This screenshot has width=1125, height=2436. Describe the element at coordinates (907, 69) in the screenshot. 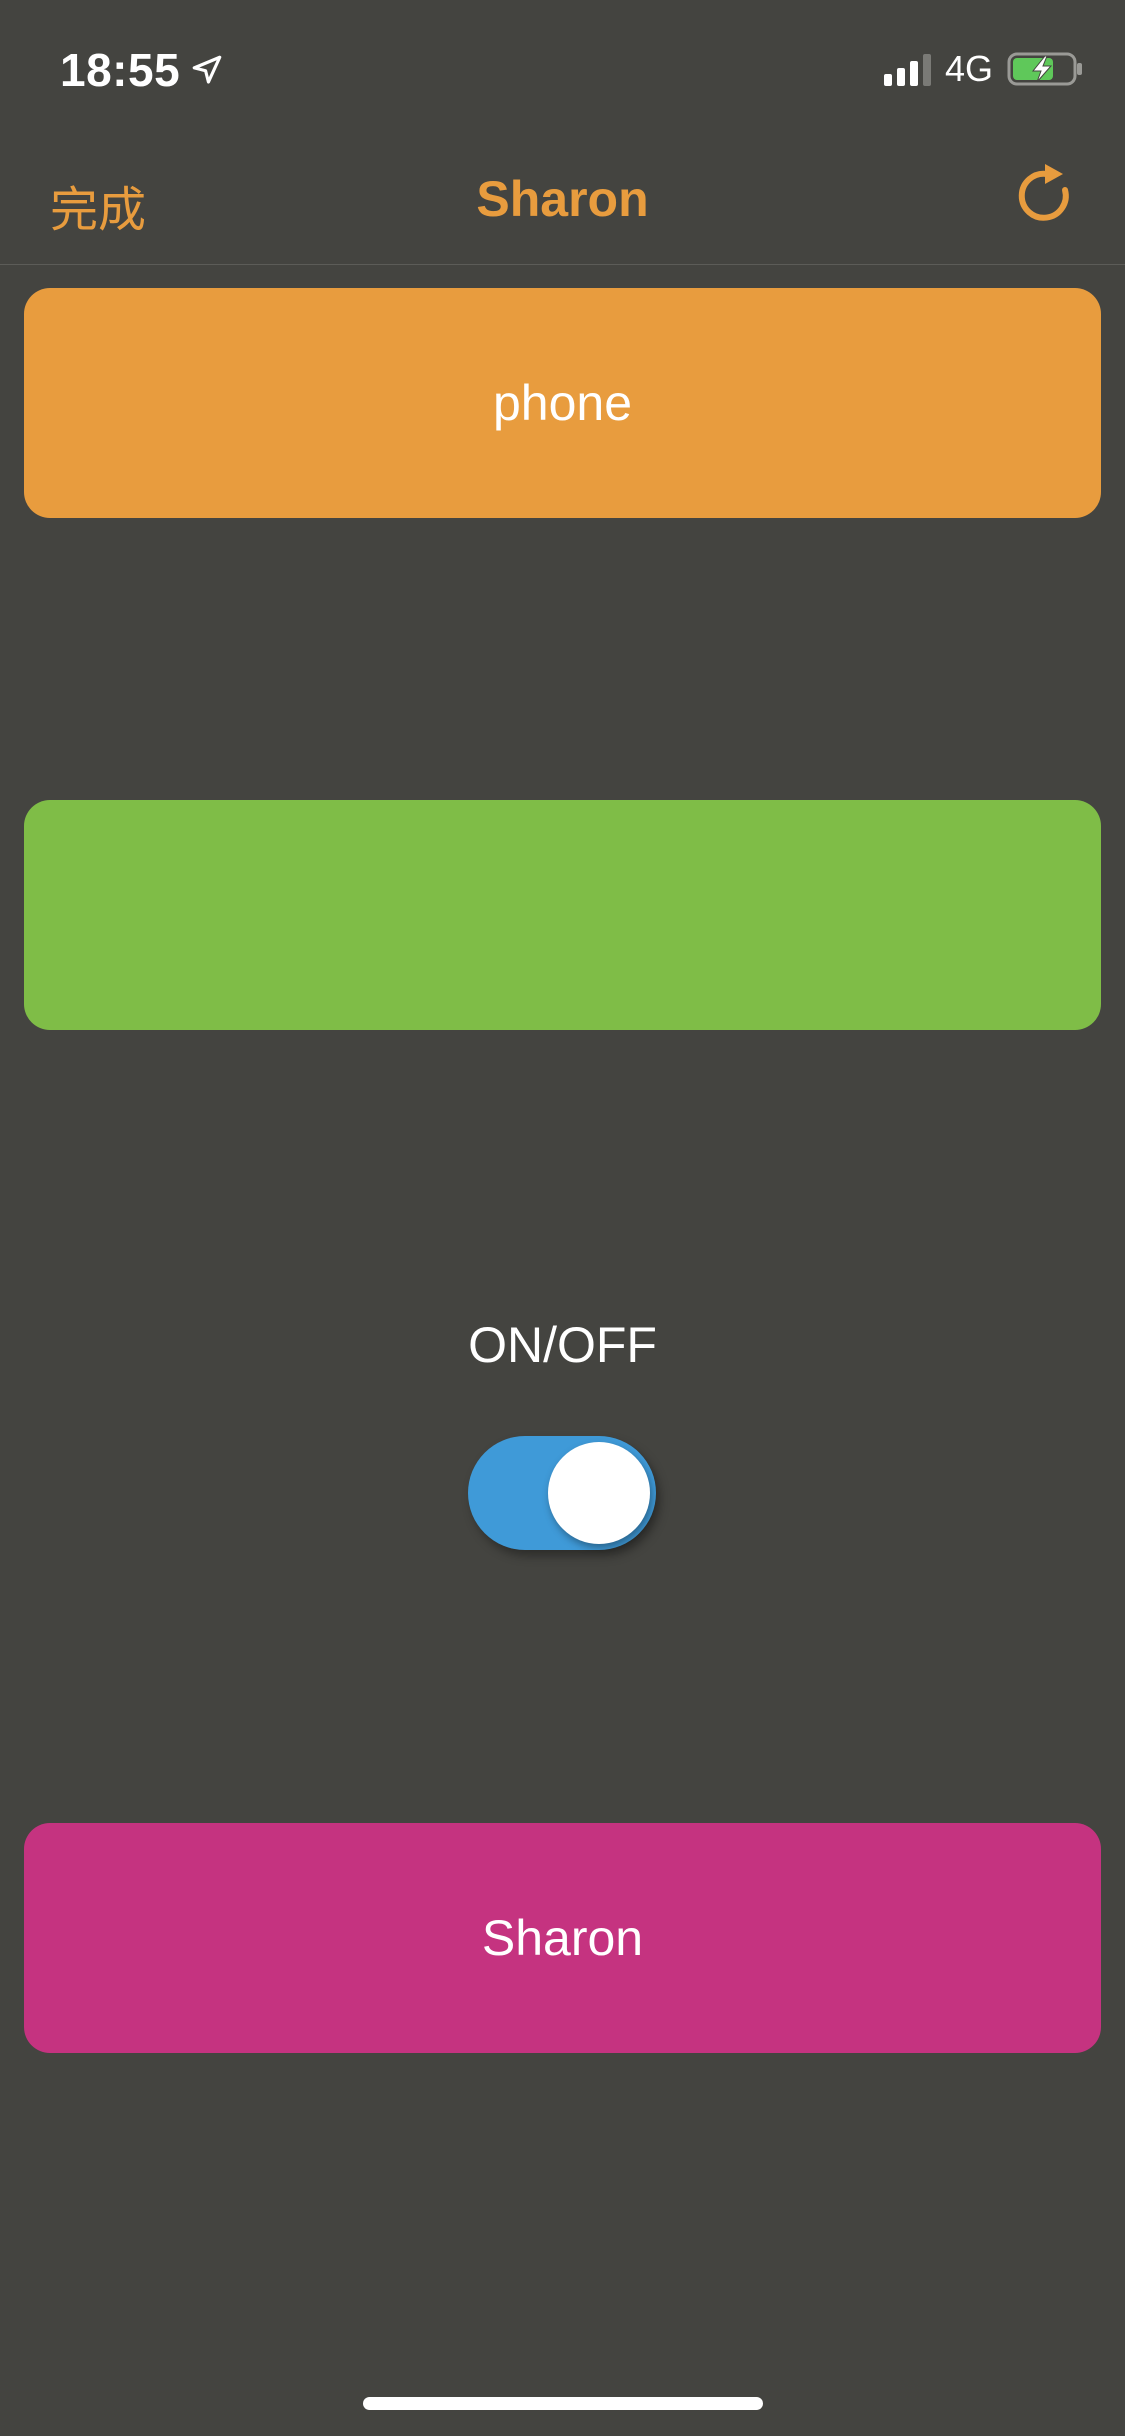

I see `cellular-signal-icon` at that location.